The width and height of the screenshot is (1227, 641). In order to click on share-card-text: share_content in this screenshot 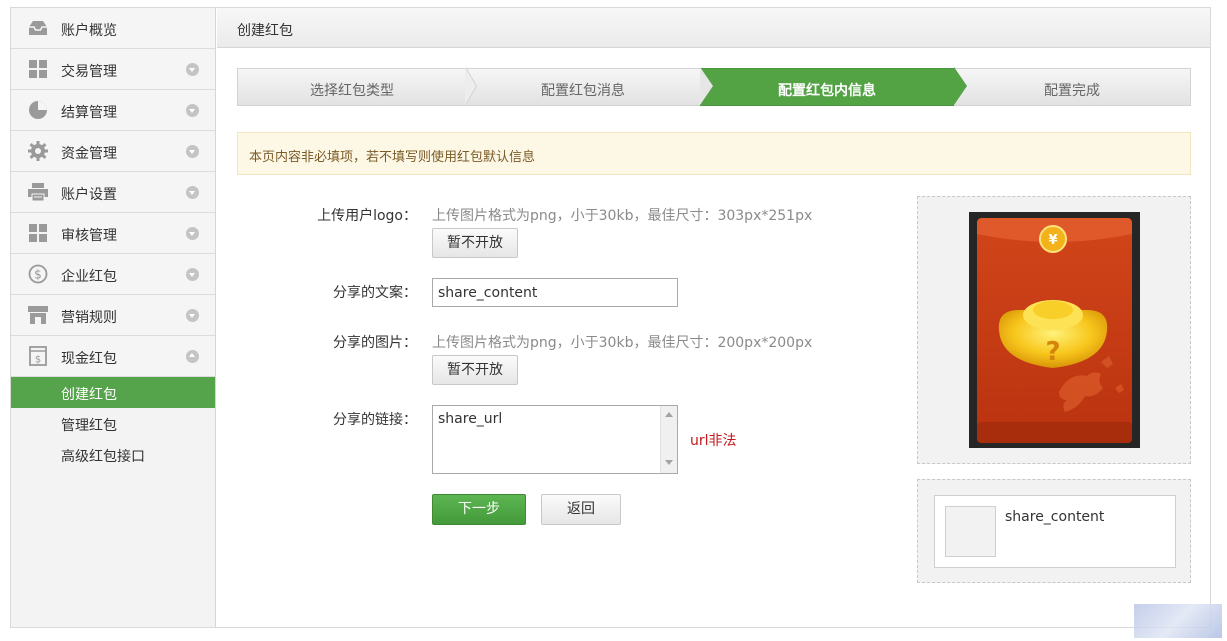, I will do `click(1055, 517)`.